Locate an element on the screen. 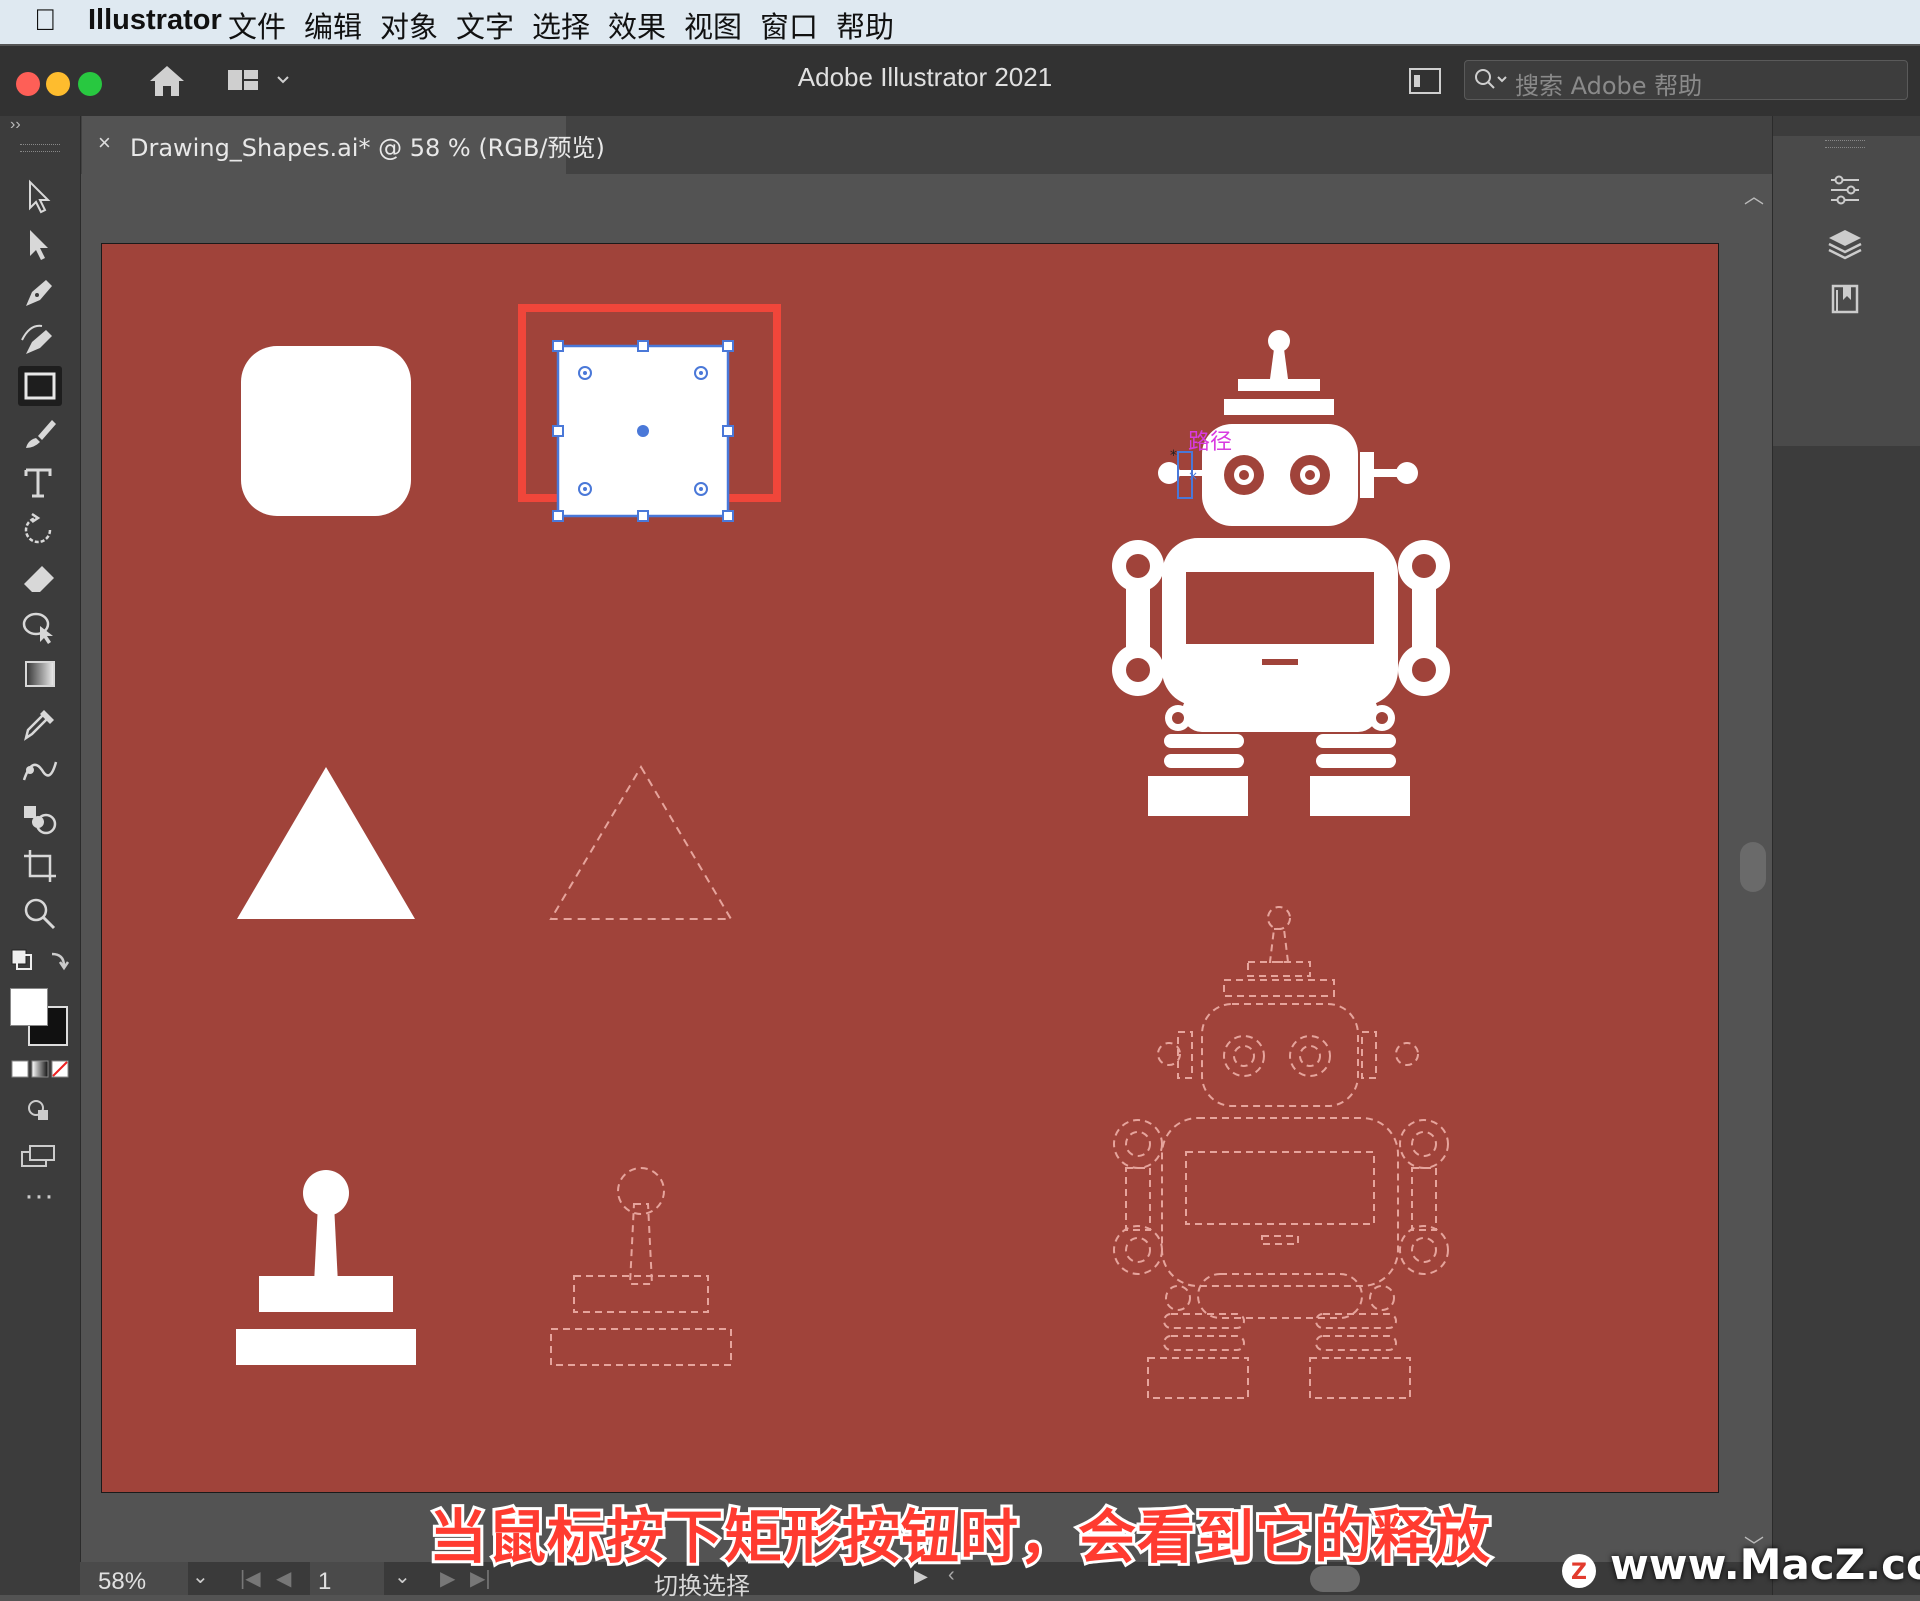 This screenshot has height=1601, width=1920. scroll-thumb is located at coordinates (1753, 867).